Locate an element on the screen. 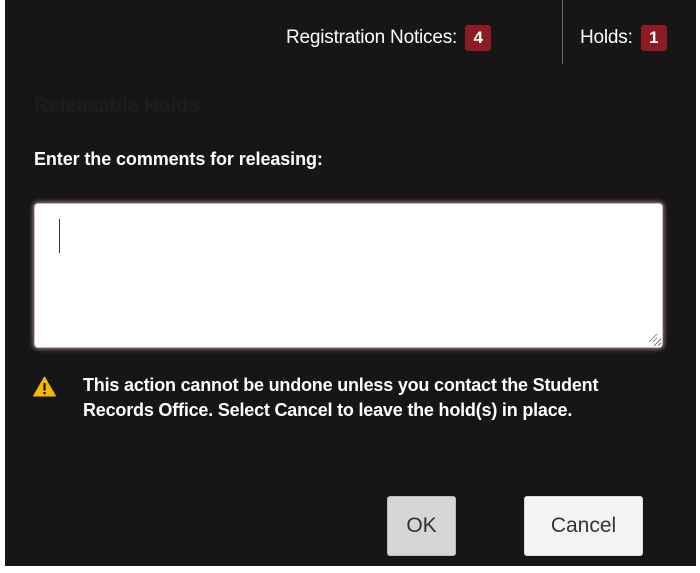  resize-grip-icon is located at coordinates (653, 338).